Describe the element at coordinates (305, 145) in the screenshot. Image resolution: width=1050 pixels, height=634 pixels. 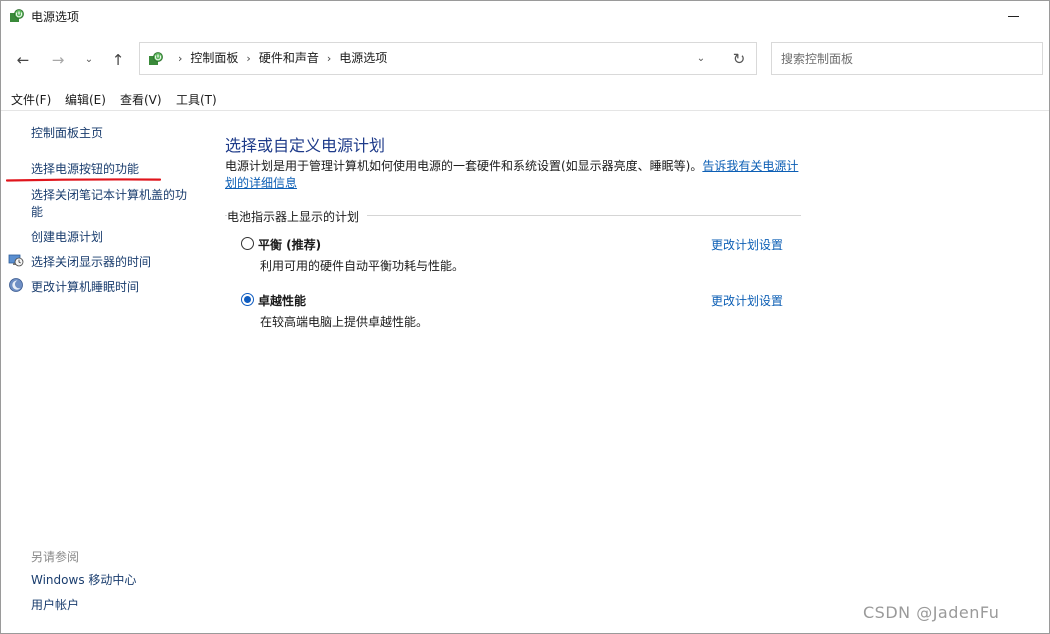
I see `page-title: 选择或自定义电源计划` at that location.